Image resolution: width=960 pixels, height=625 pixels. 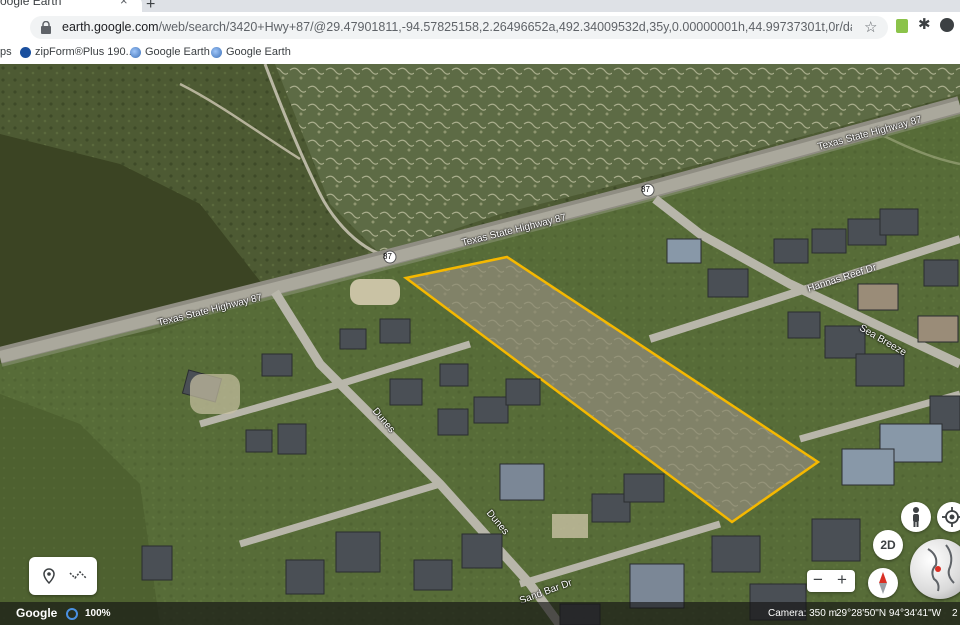 I want to click on toggle-2d-button: 2D, so click(x=888, y=545).